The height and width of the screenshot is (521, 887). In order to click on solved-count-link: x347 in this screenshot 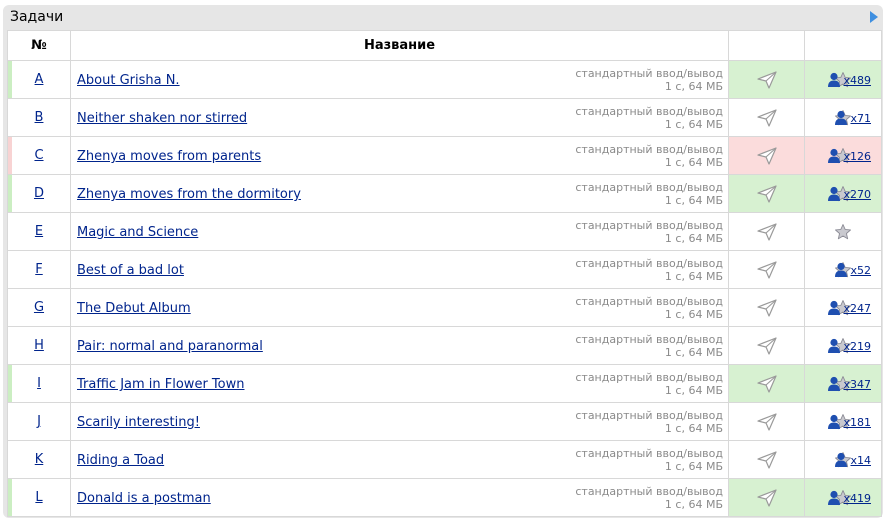, I will do `click(857, 384)`.